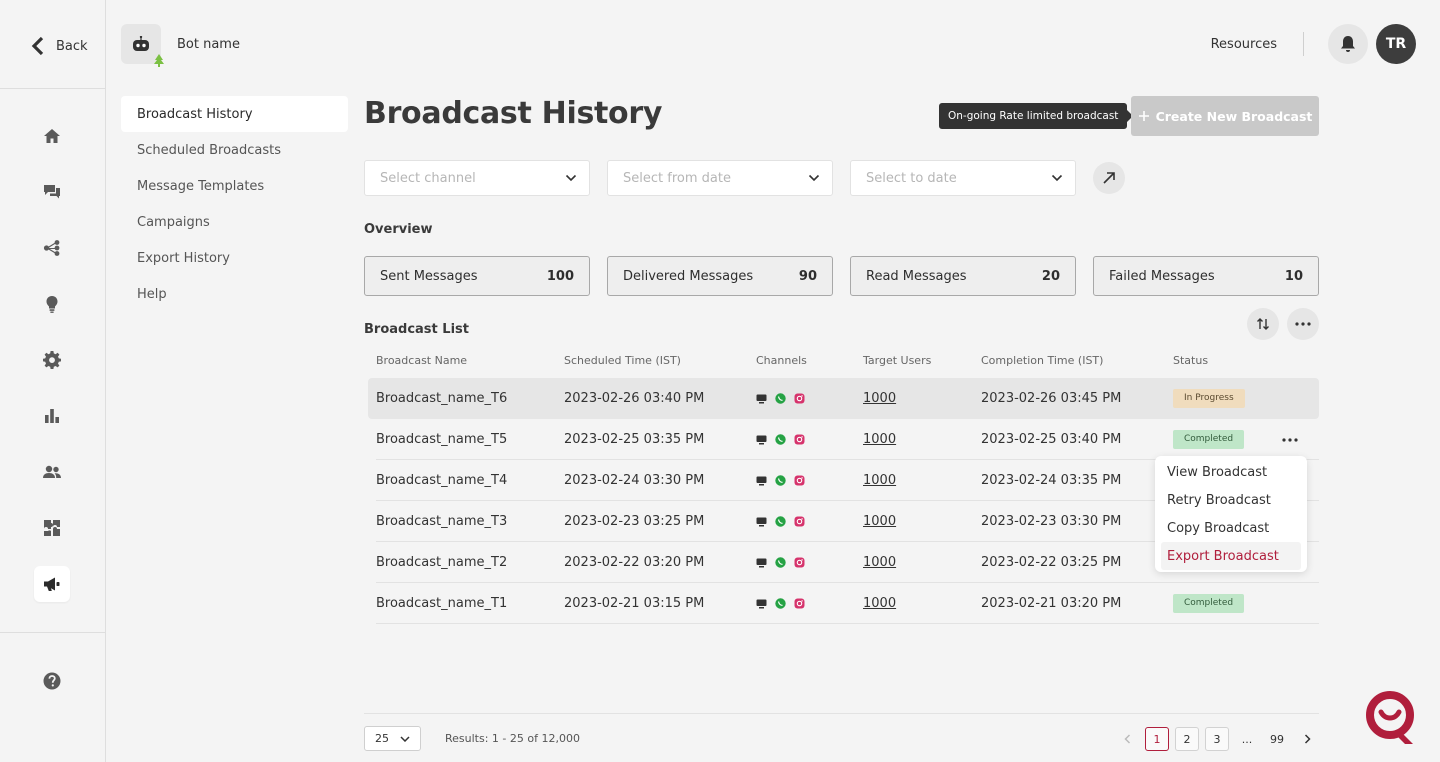  What do you see at coordinates (442, 439) in the screenshot?
I see `broadcast-name: Broadcast_name_T5` at bounding box center [442, 439].